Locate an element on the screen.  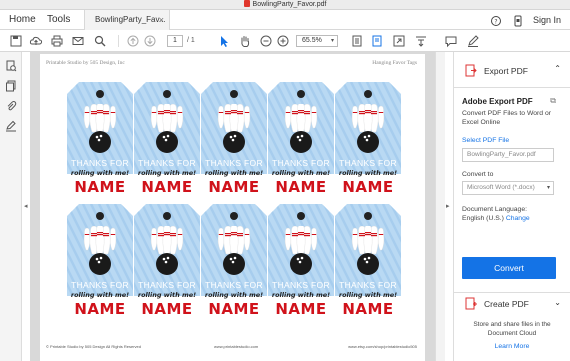
page-number-input: 1 is located at coordinates (175, 41).